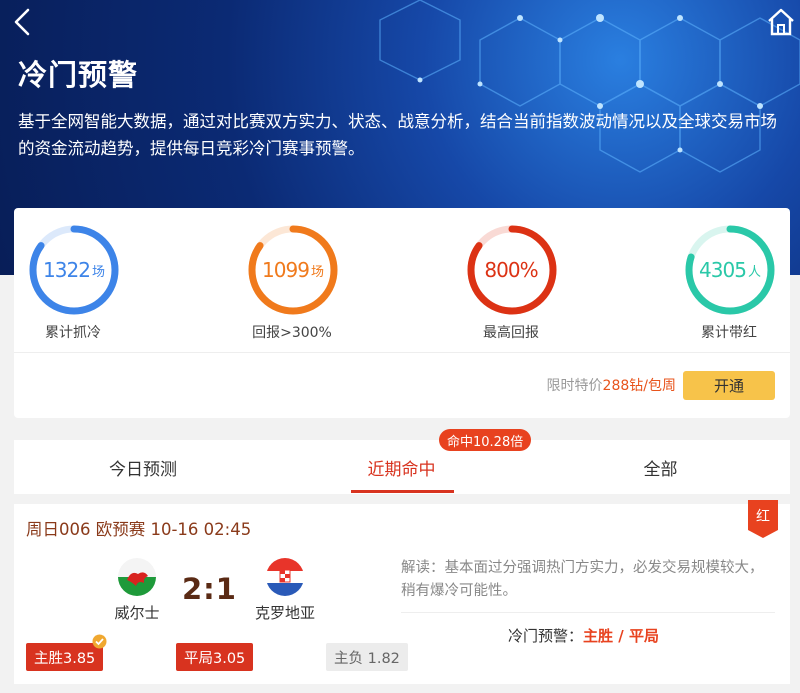 The height and width of the screenshot is (693, 800). What do you see at coordinates (485, 440) in the screenshot?
I see `hit-rate-badge: 命中10.28倍` at bounding box center [485, 440].